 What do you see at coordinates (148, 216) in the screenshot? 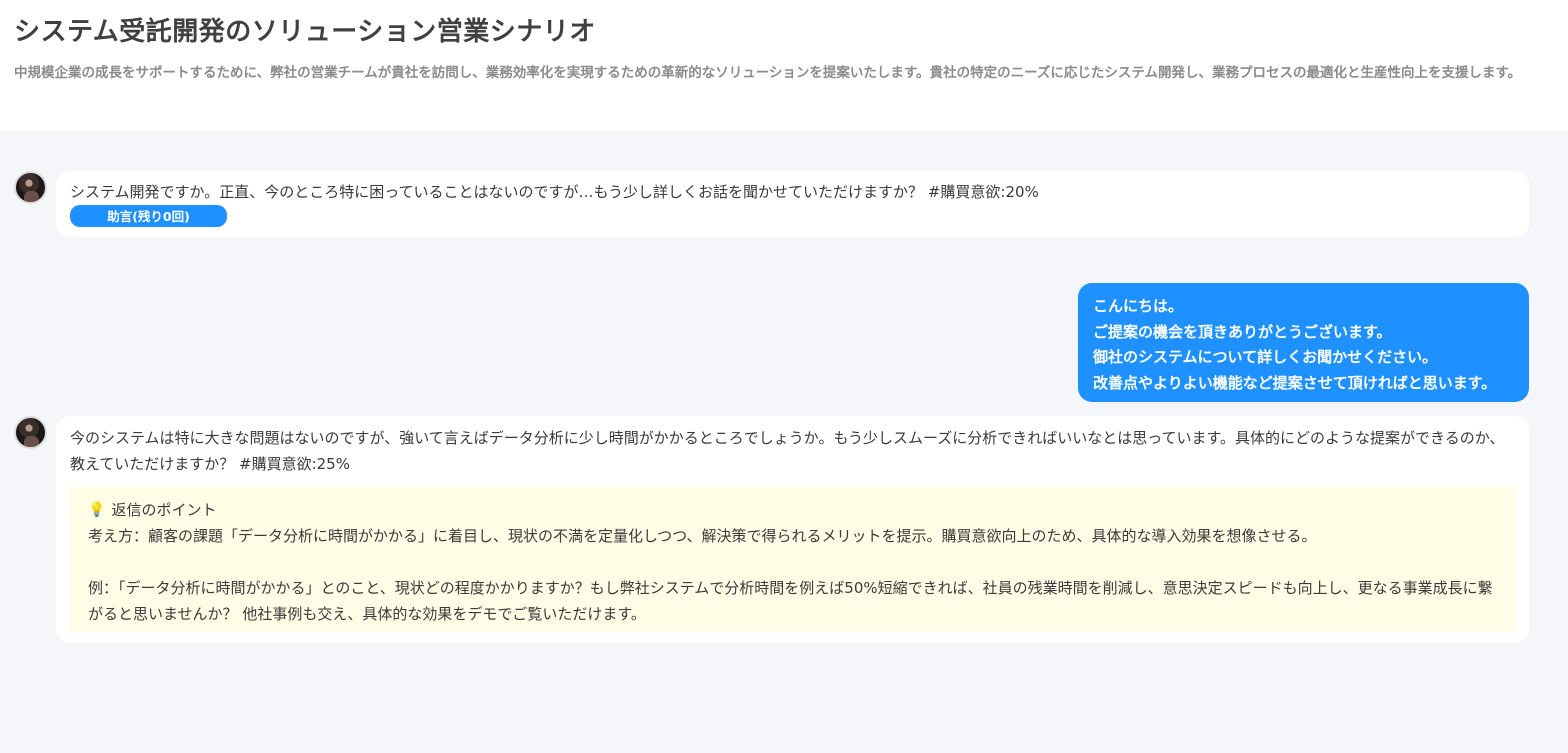
I see `advice-button: 助言(残り0回)` at bounding box center [148, 216].